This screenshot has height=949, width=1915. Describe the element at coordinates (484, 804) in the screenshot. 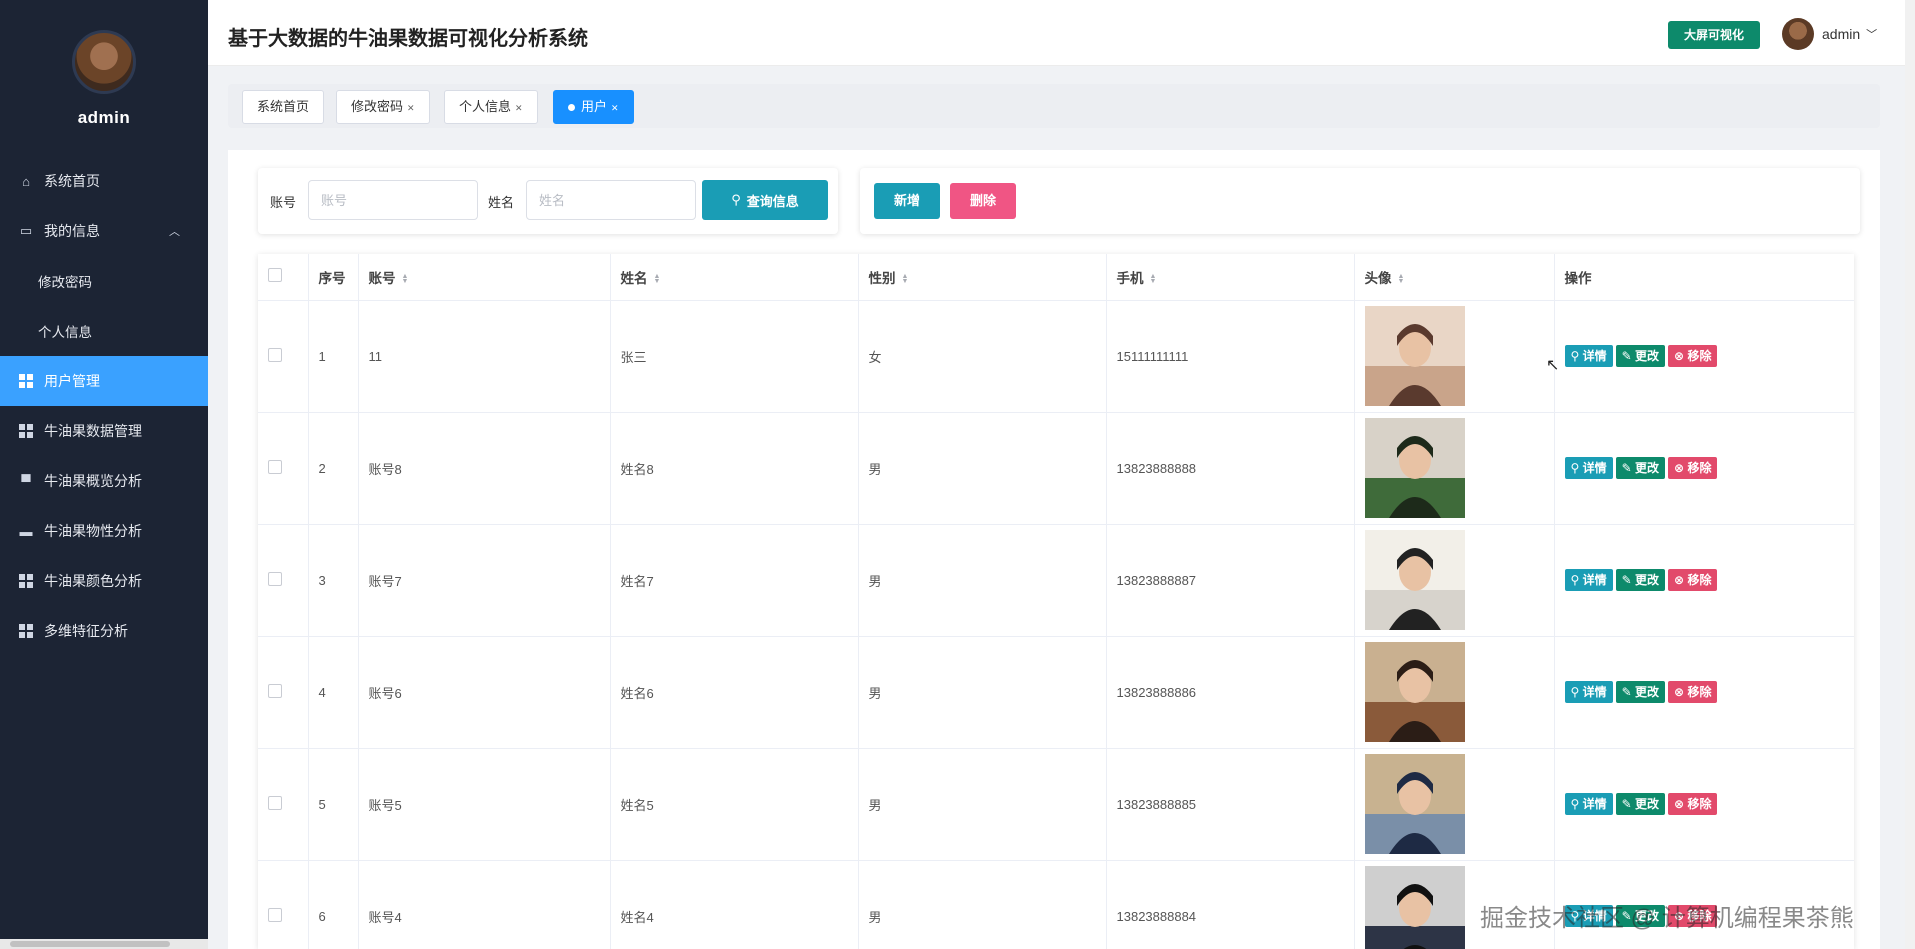

I see `cell-account: 账号5` at that location.